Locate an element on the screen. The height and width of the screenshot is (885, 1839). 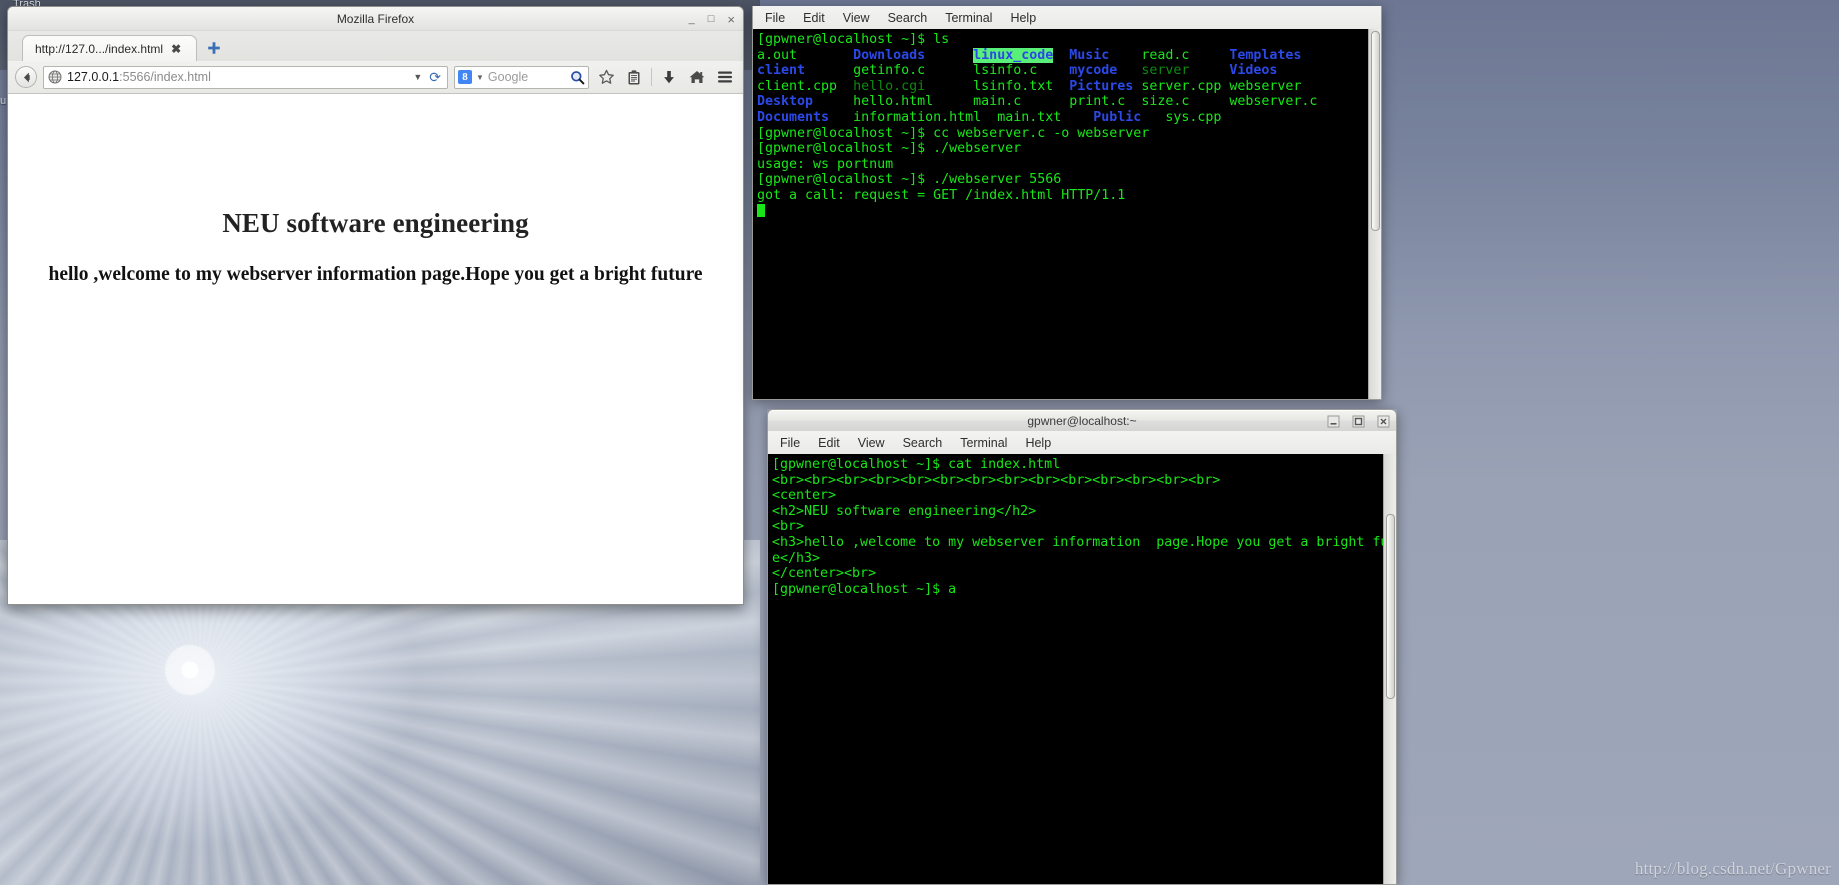
url-dropdown-icon: ▼ is located at coordinates (417, 77).